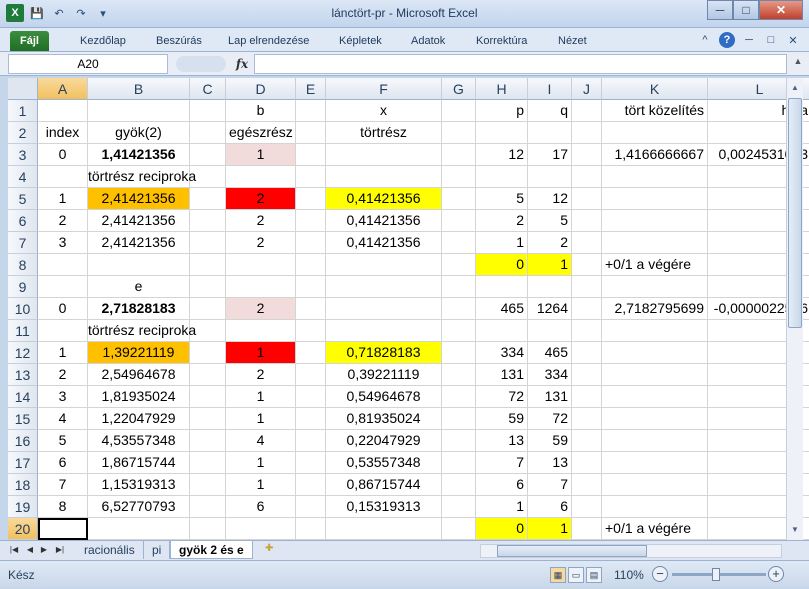  What do you see at coordinates (459, 375) in the screenshot?
I see `cell-g13` at bounding box center [459, 375].